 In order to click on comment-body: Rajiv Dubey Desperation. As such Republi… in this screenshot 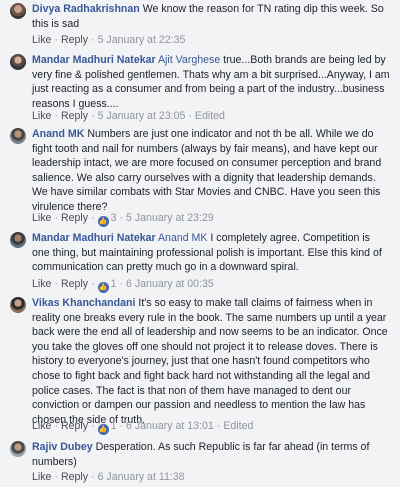, I will do `click(211, 454)`.